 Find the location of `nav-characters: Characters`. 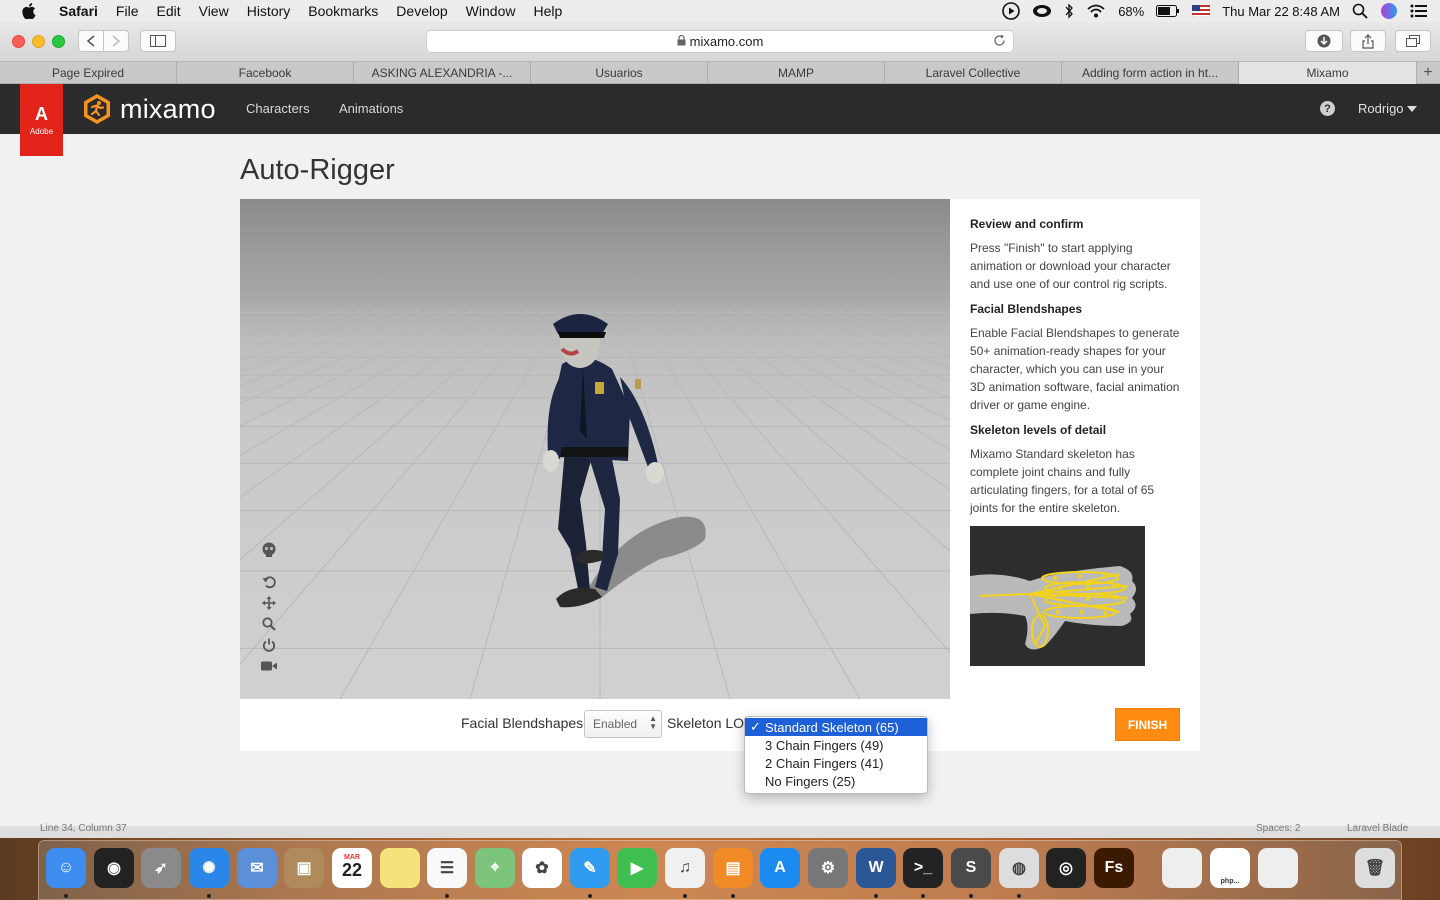

nav-characters: Characters is located at coordinates (278, 108).